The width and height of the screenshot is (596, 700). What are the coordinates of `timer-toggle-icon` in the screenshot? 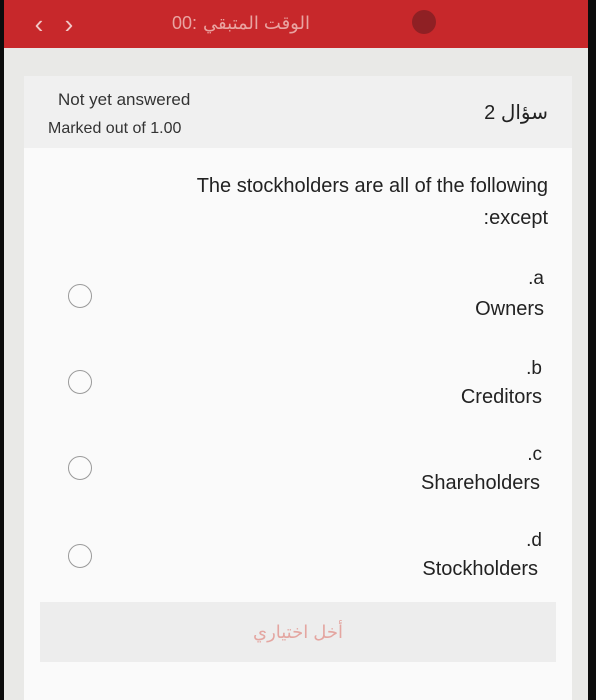 It's located at (424, 22).